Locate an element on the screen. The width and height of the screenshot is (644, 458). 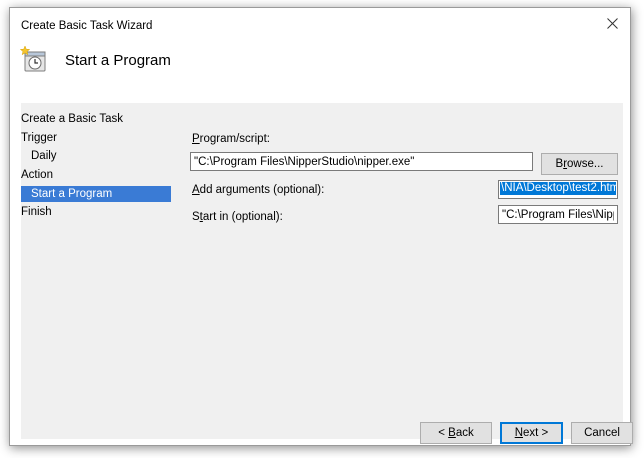
back-label-hotkey: B is located at coordinates (452, 433).